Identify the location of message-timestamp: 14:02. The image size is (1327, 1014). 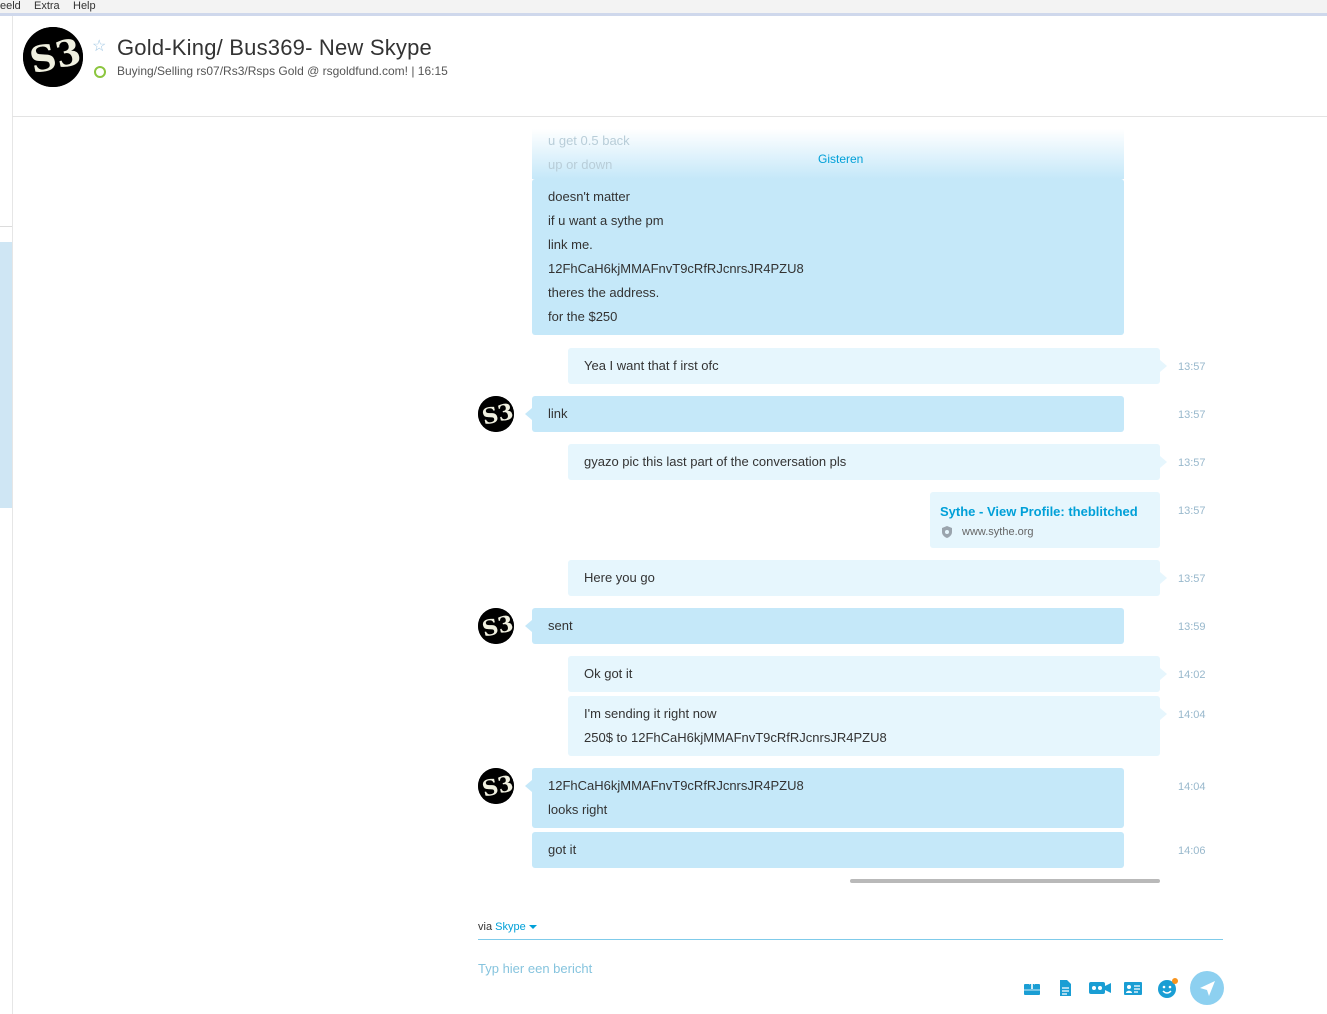
(1192, 675).